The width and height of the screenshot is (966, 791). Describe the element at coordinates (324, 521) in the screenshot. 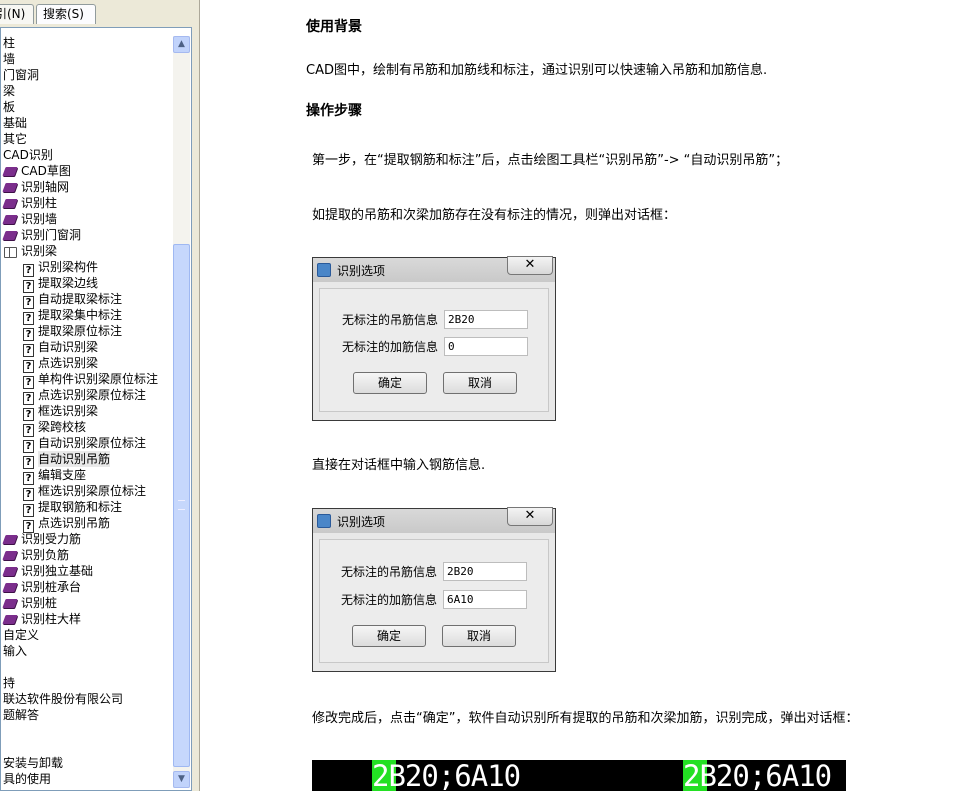

I see `app-icon` at that location.